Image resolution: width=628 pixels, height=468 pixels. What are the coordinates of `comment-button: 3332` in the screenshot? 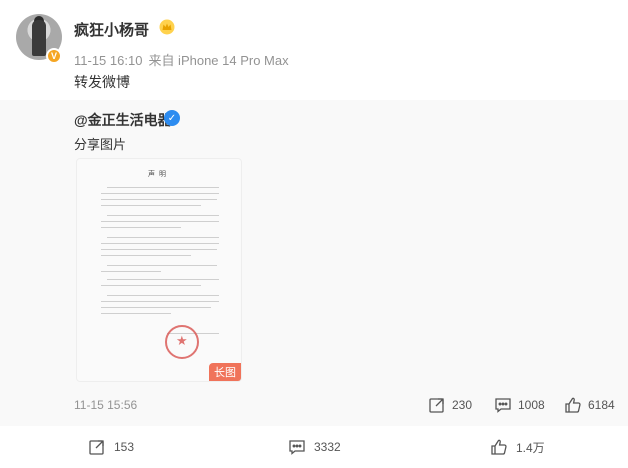 It's located at (314, 447).